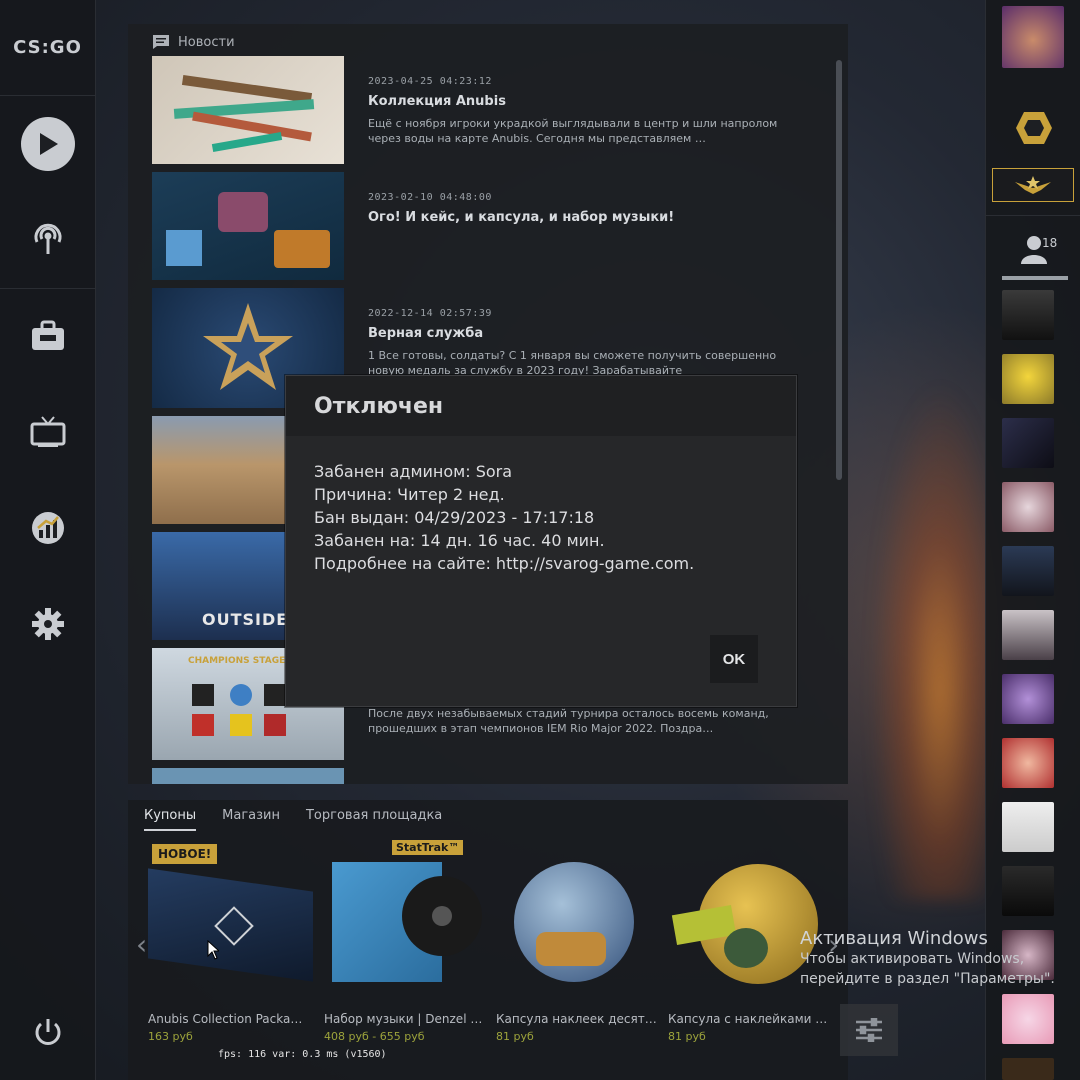  I want to click on tv-icon, so click(47, 431).